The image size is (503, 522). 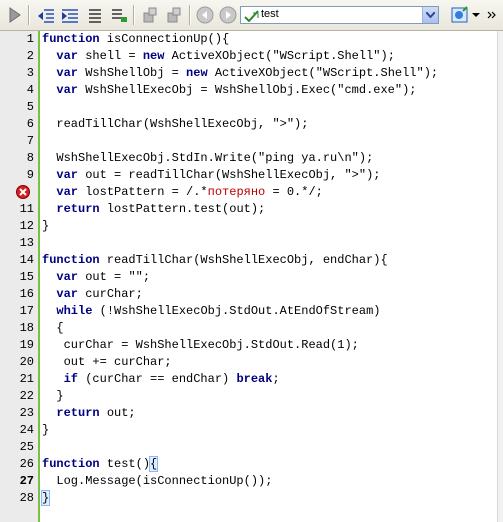 I want to click on code-line: var curChar;, so click(x=92, y=294).